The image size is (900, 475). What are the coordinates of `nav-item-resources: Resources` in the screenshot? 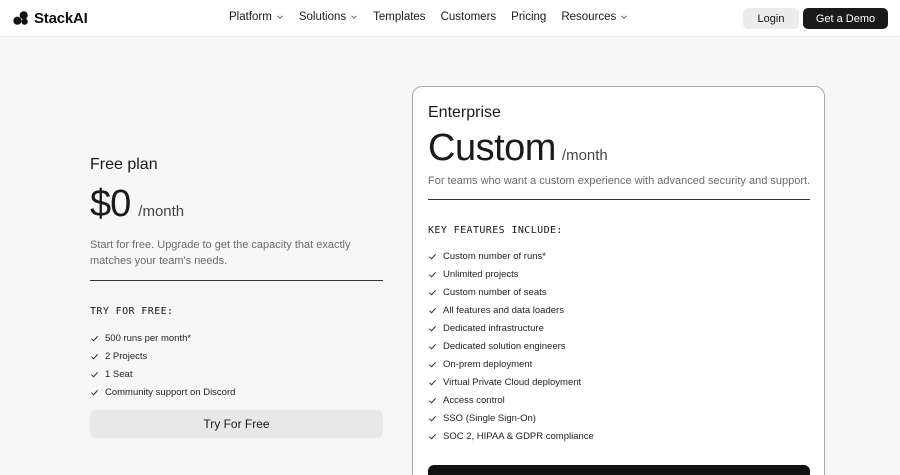 It's located at (594, 17).